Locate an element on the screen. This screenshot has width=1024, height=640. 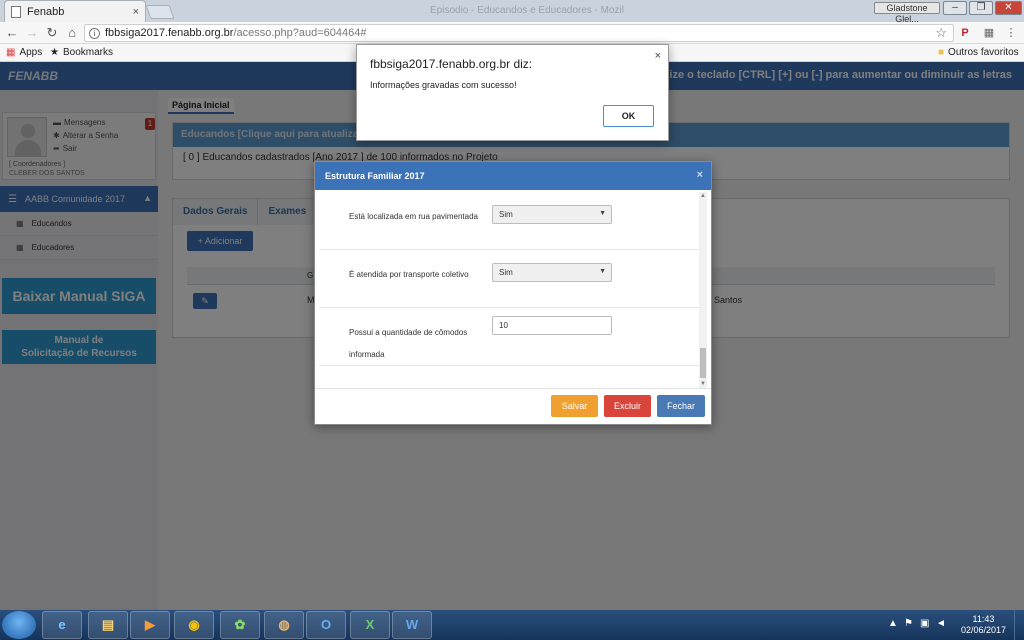
apps-grid-icon: ▦ is located at coordinates (11, 52).